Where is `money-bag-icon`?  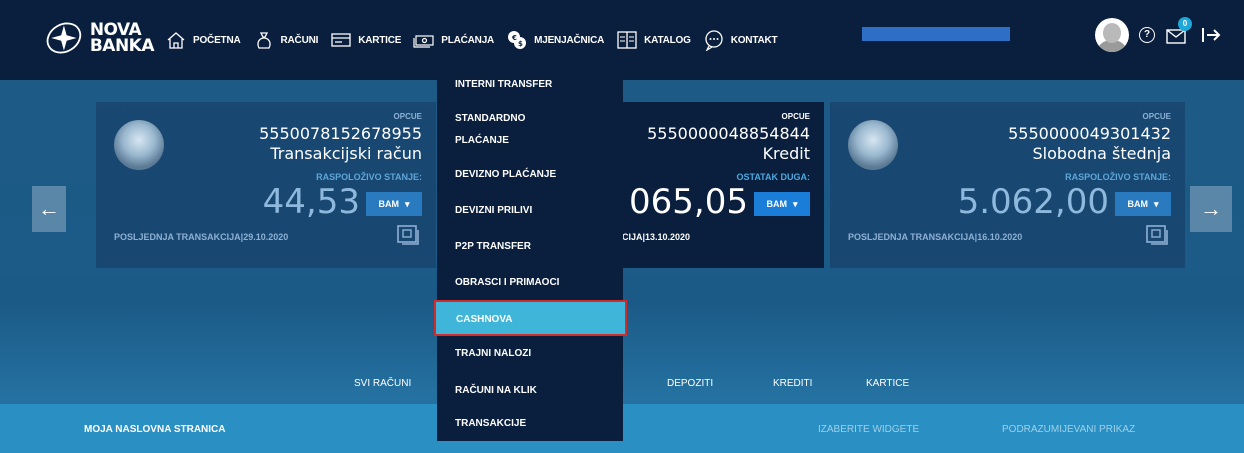
money-bag-icon is located at coordinates (263, 40).